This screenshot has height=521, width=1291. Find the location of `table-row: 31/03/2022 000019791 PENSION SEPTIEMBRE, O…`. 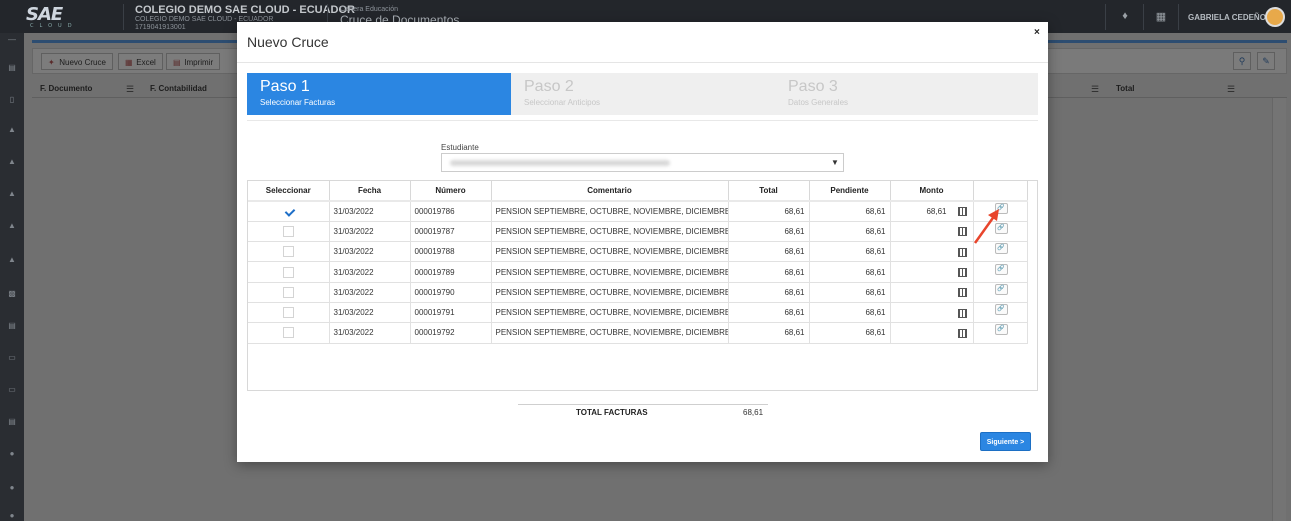

table-row: 31/03/2022 000019791 PENSION SEPTIEMBRE, O… is located at coordinates (638, 313).